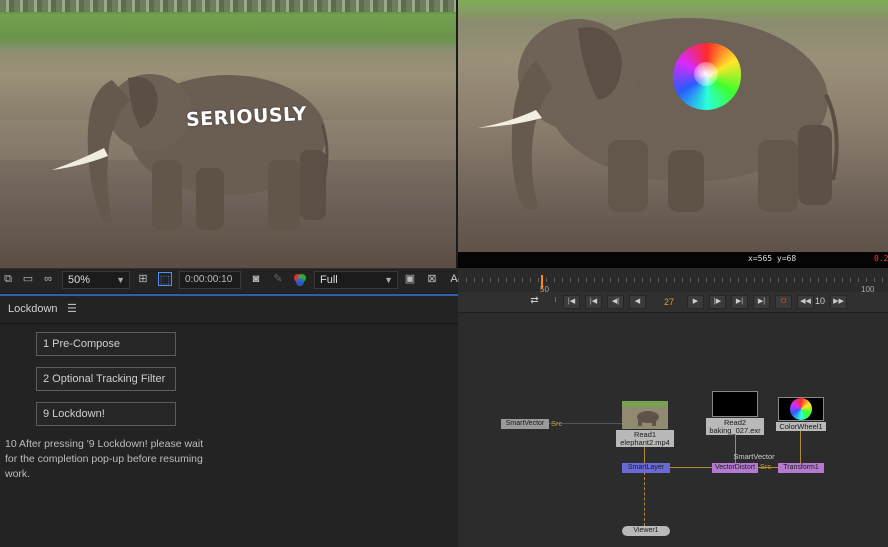  What do you see at coordinates (669, 302) in the screenshot?
I see `current-frame-field: 27` at bounding box center [669, 302].